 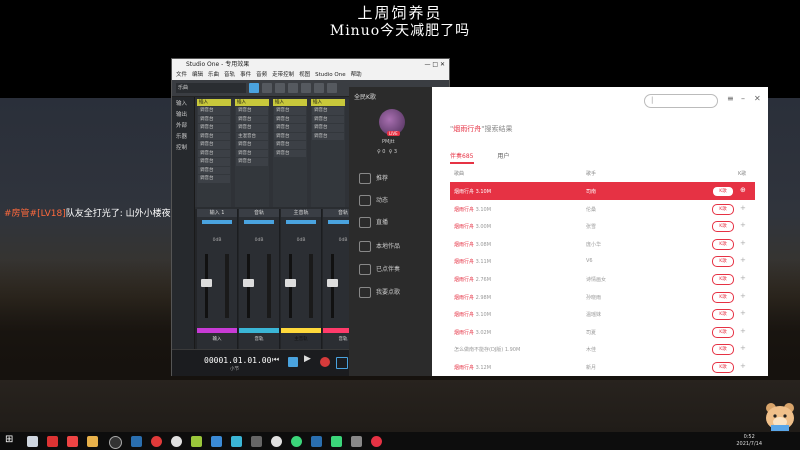 I want to click on app-cyan-icon, so click(x=236, y=441).